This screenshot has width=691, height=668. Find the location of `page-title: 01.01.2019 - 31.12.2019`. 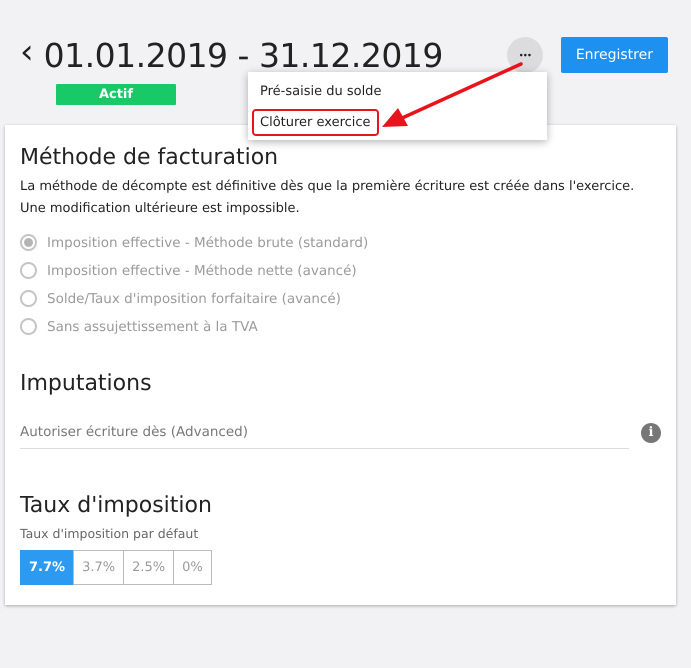

page-title: 01.01.2019 - 31.12.2019 is located at coordinates (243, 55).